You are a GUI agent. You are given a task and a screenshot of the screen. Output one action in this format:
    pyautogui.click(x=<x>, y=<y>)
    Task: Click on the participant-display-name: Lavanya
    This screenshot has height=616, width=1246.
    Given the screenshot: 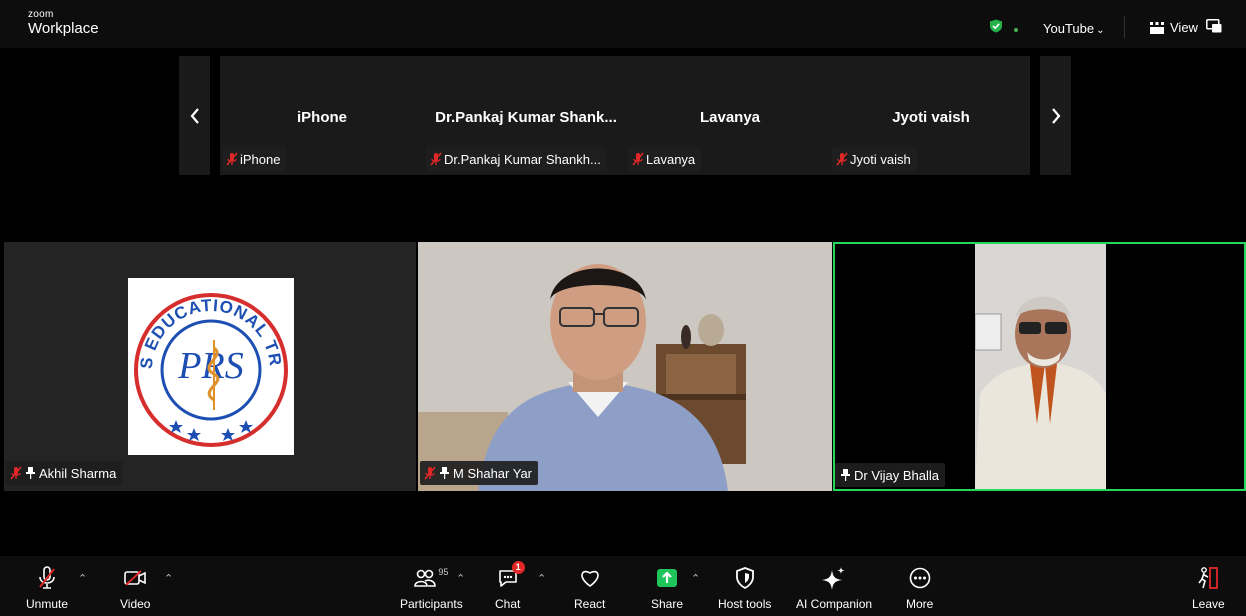 What is the action you would take?
    pyautogui.click(x=730, y=117)
    